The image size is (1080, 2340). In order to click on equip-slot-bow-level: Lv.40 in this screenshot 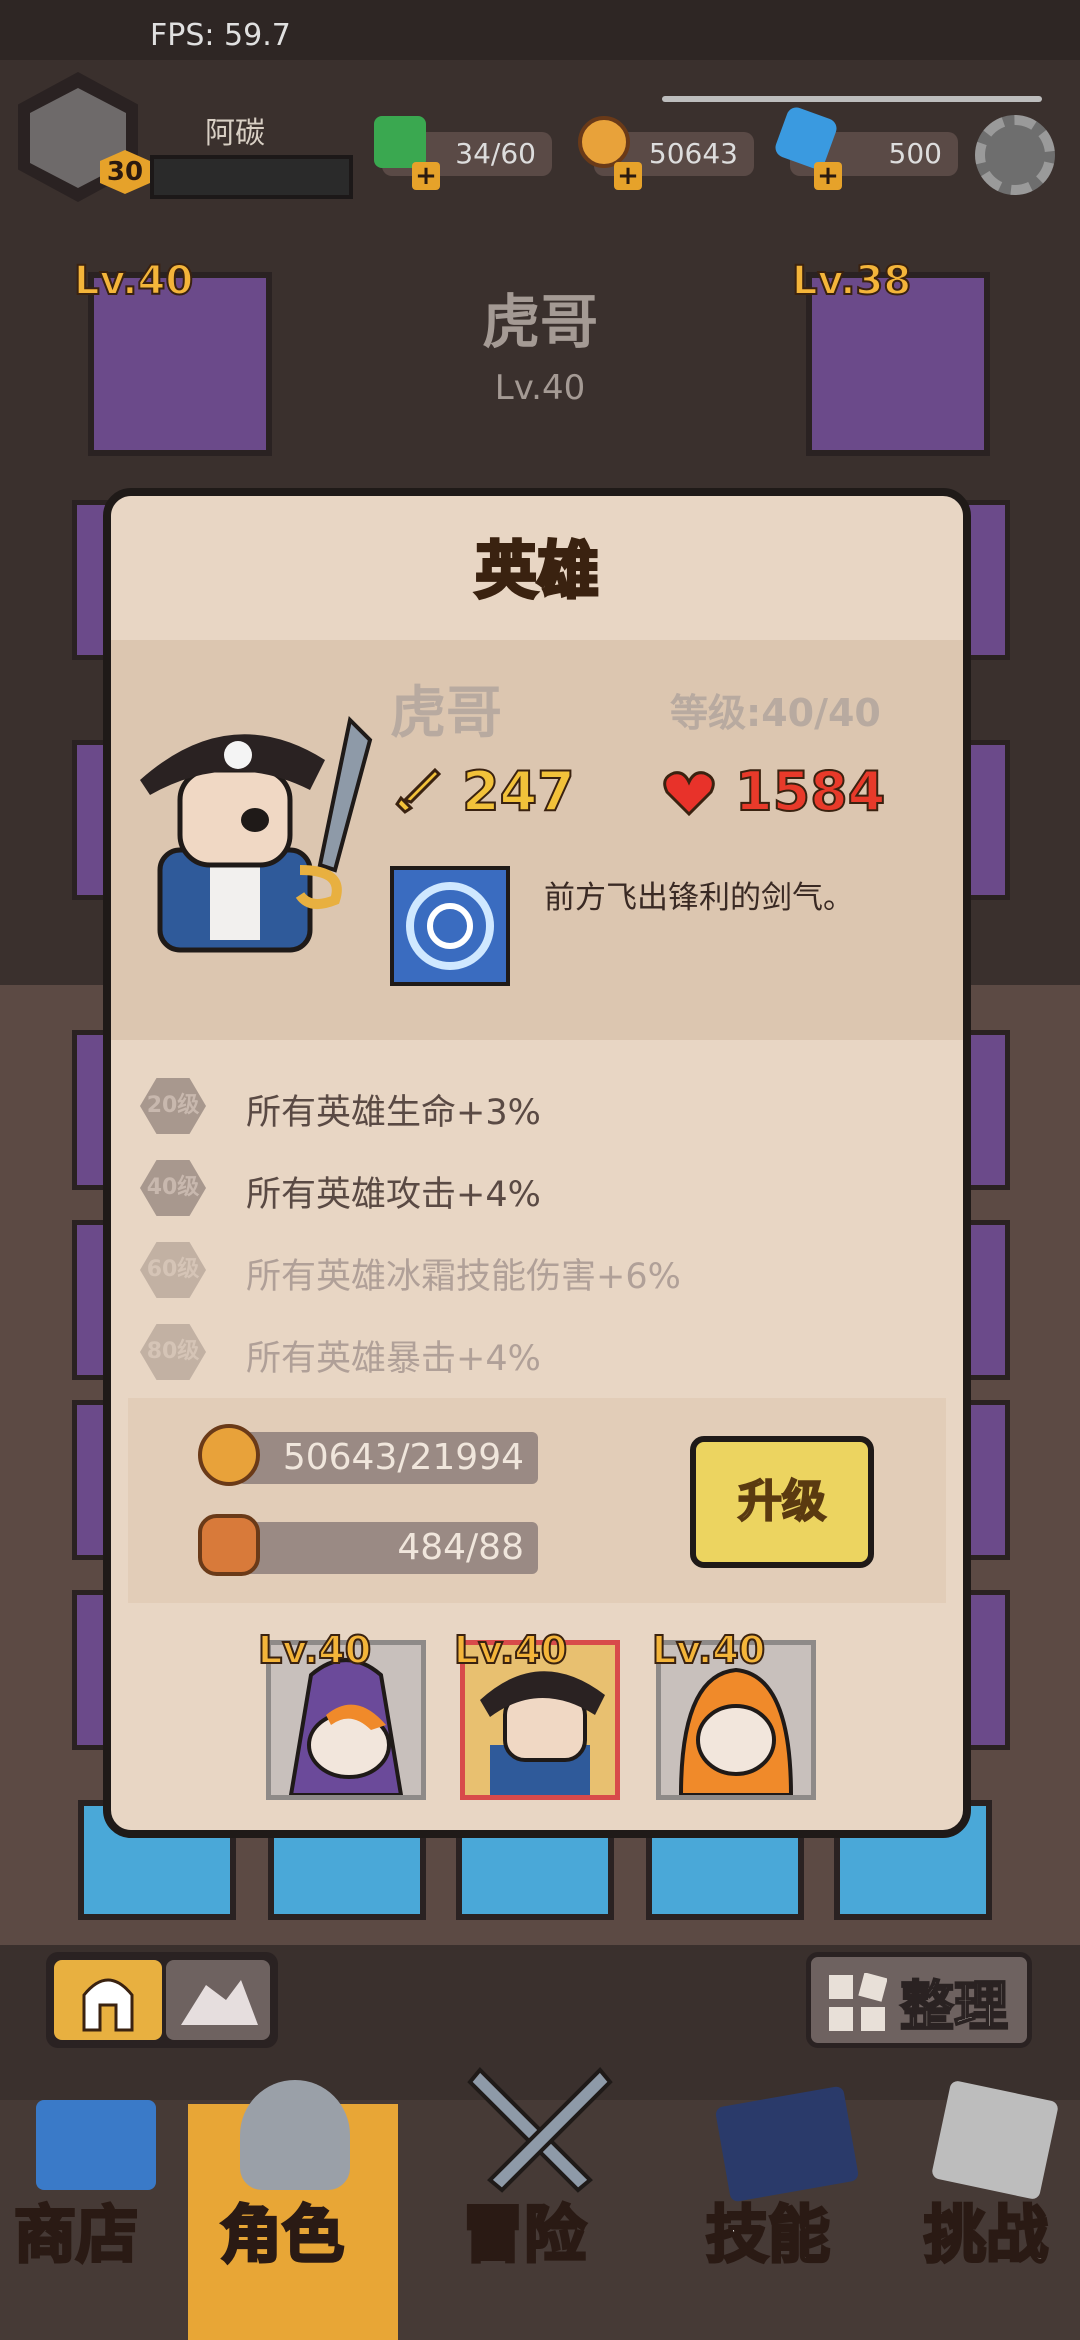, I will do `click(133, 281)`.